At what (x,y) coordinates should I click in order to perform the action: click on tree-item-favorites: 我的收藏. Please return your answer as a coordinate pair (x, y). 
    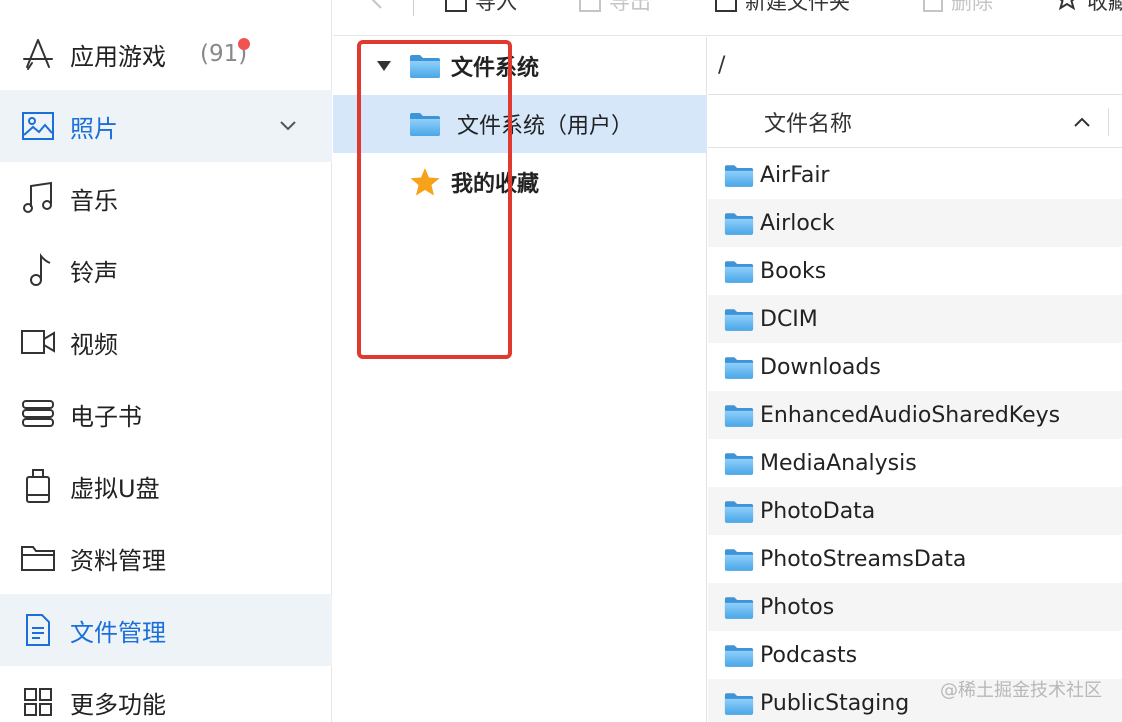
    Looking at the image, I should click on (520, 182).